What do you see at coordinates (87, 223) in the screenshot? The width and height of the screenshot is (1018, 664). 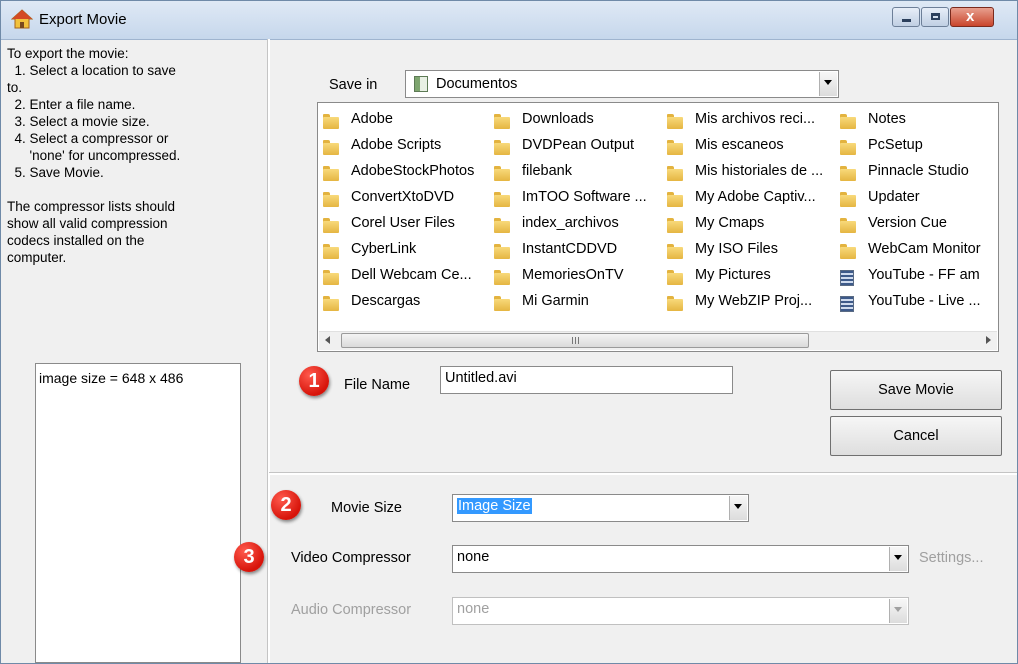 I see `instruction-line: show all valid compression` at bounding box center [87, 223].